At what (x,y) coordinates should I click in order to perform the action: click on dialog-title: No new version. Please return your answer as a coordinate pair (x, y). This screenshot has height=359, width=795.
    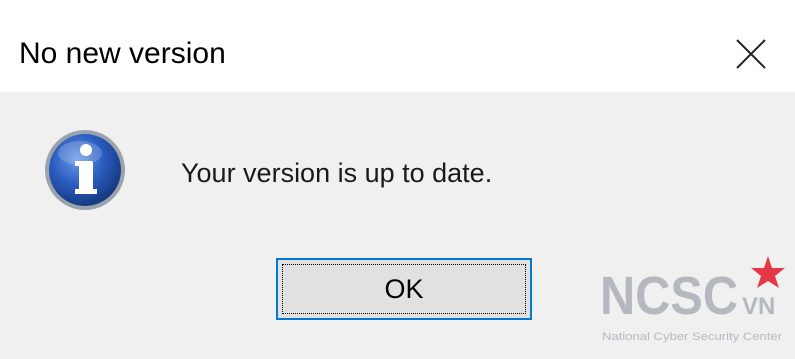
    Looking at the image, I should click on (122, 53).